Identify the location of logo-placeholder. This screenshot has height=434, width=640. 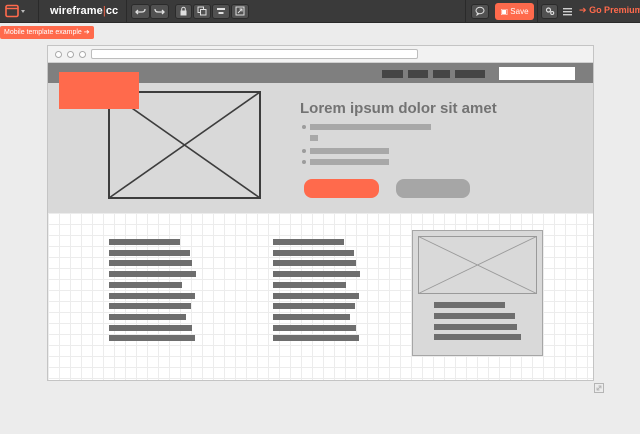
(99, 90).